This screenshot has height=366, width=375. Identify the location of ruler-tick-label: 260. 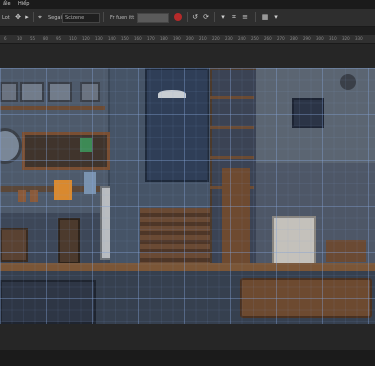
(268, 38).